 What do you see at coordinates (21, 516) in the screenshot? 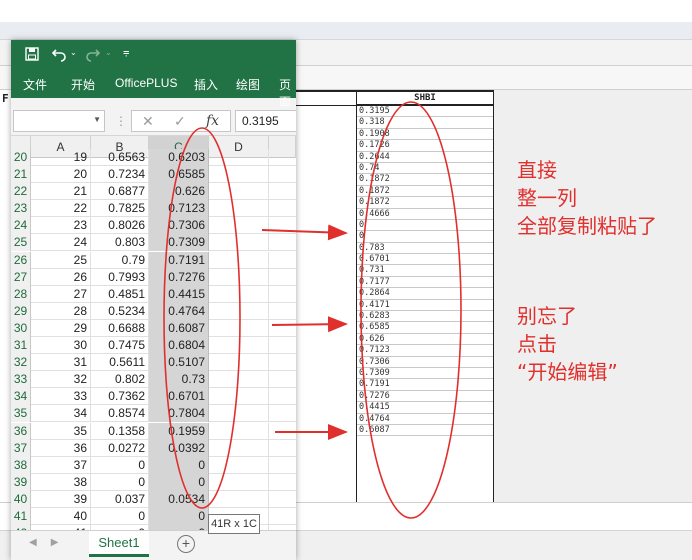
I see `row-header: 41` at bounding box center [21, 516].